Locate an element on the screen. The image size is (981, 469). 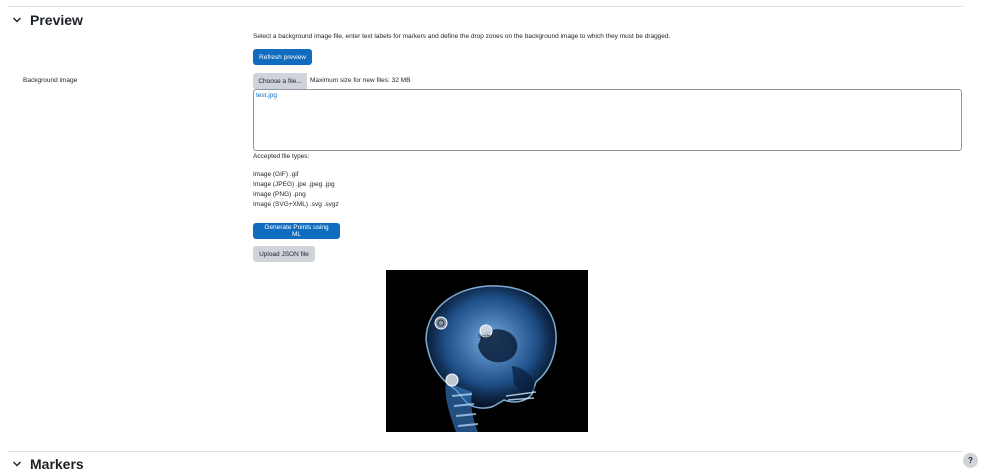
question-icon: ? is located at coordinates (970, 460).